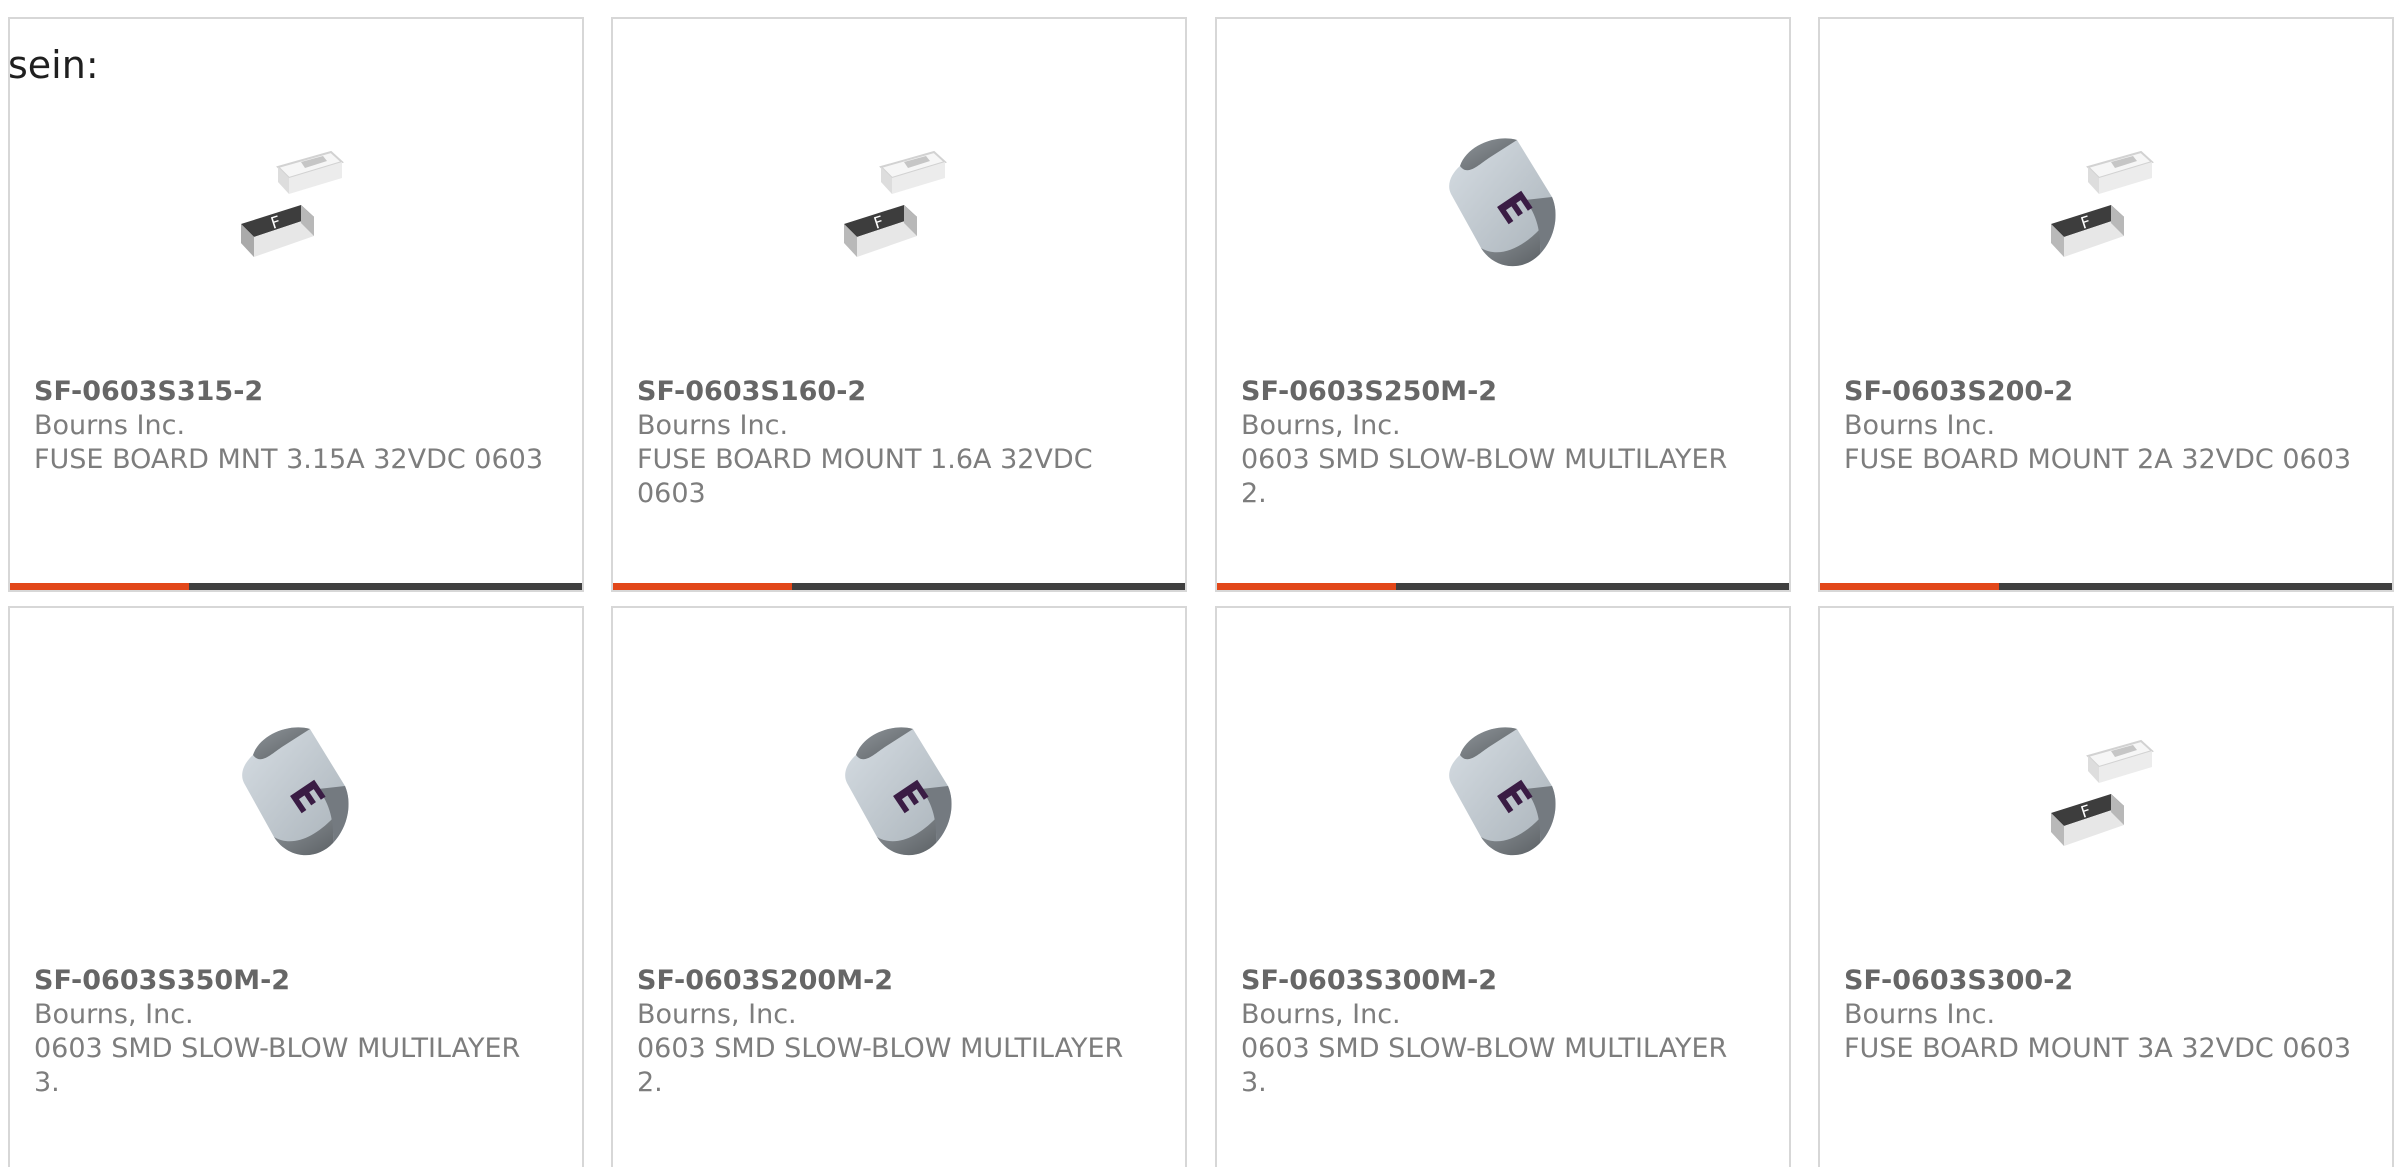 The image size is (2400, 1167). Describe the element at coordinates (897, 981) in the screenshot. I see `part-number: SF-0603S200M-2` at that location.